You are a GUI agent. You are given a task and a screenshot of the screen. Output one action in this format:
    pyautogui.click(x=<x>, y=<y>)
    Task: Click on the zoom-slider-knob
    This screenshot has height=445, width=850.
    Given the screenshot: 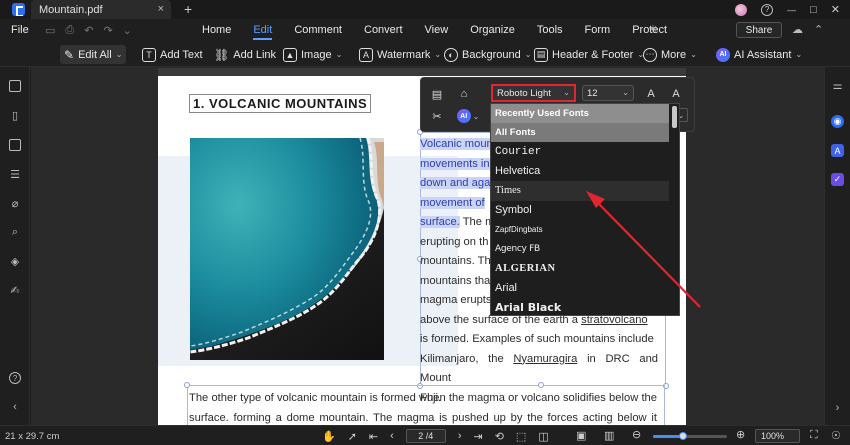 What is the action you would take?
    pyautogui.click(x=682, y=436)
    